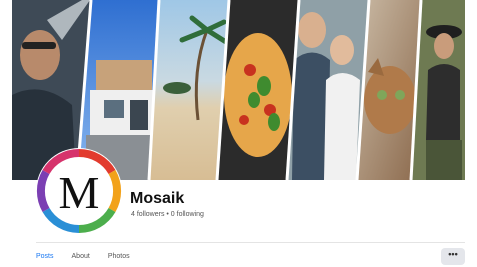  I want to click on tab-posts: Posts, so click(45, 257).